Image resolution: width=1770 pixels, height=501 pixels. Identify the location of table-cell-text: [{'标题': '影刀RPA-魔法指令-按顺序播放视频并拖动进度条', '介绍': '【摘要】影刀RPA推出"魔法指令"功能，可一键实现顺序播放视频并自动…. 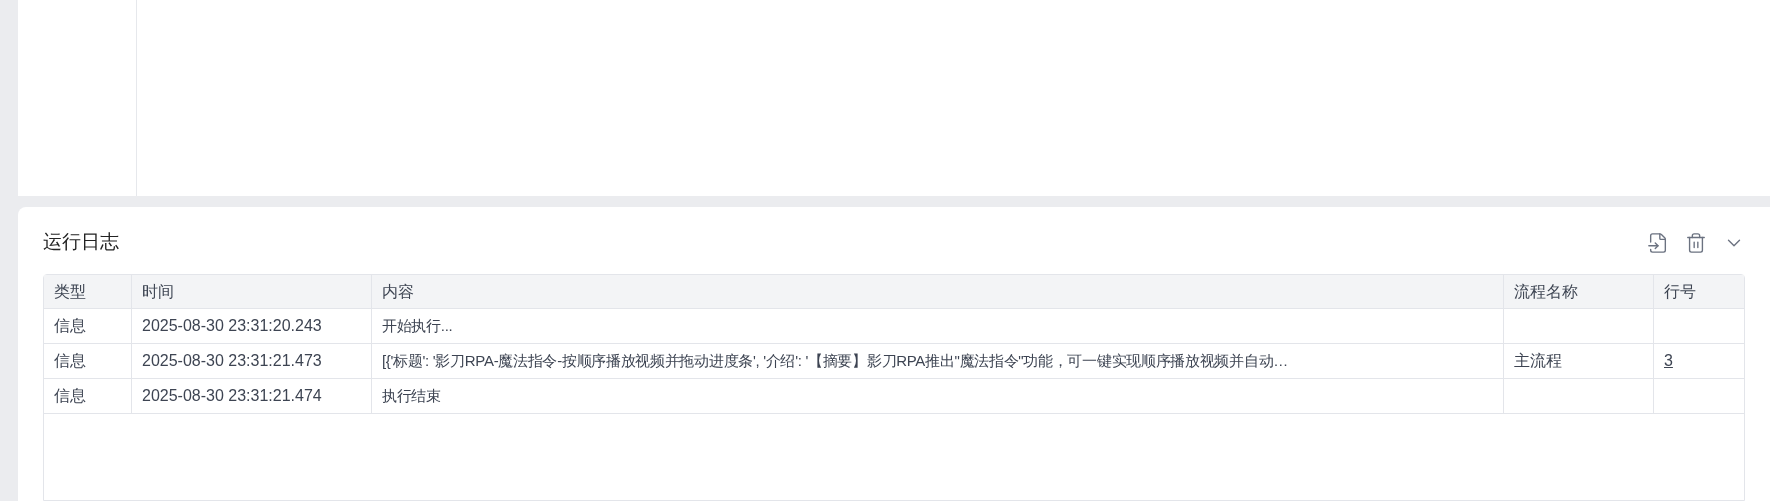
(835, 360).